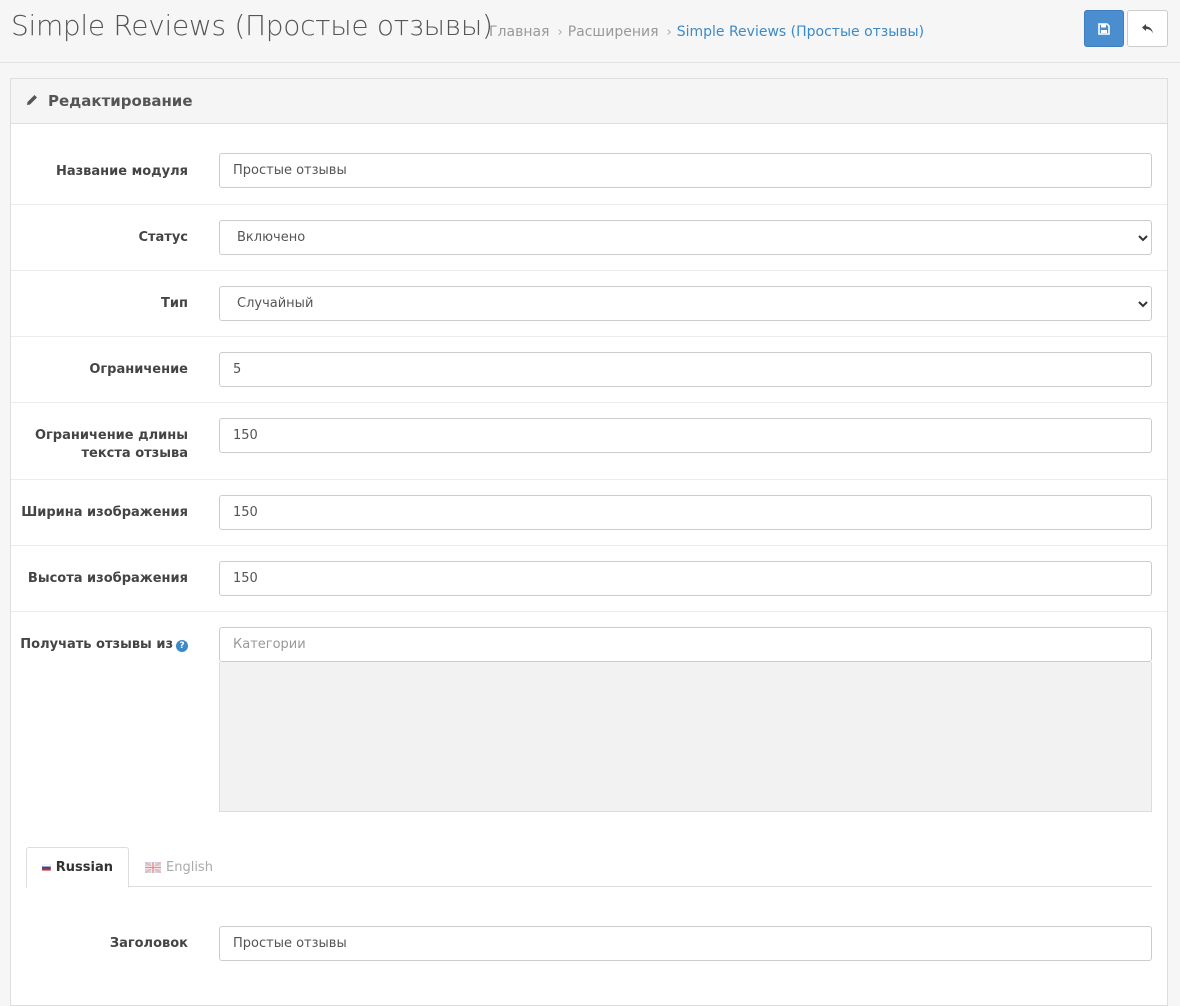 This screenshot has height=1006, width=1180. What do you see at coordinates (685, 170) in the screenshot?
I see `module-name-input: Простые отзывы` at bounding box center [685, 170].